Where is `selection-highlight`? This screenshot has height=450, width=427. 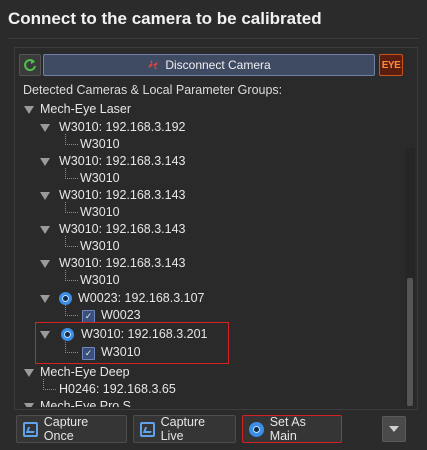
selection-highlight is located at coordinates (132, 343).